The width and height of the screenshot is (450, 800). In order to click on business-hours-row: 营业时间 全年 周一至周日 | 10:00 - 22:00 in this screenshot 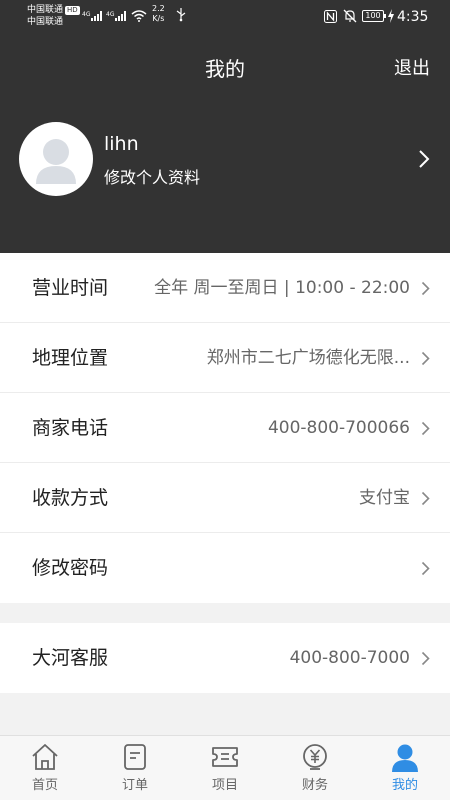, I will do `click(225, 288)`.